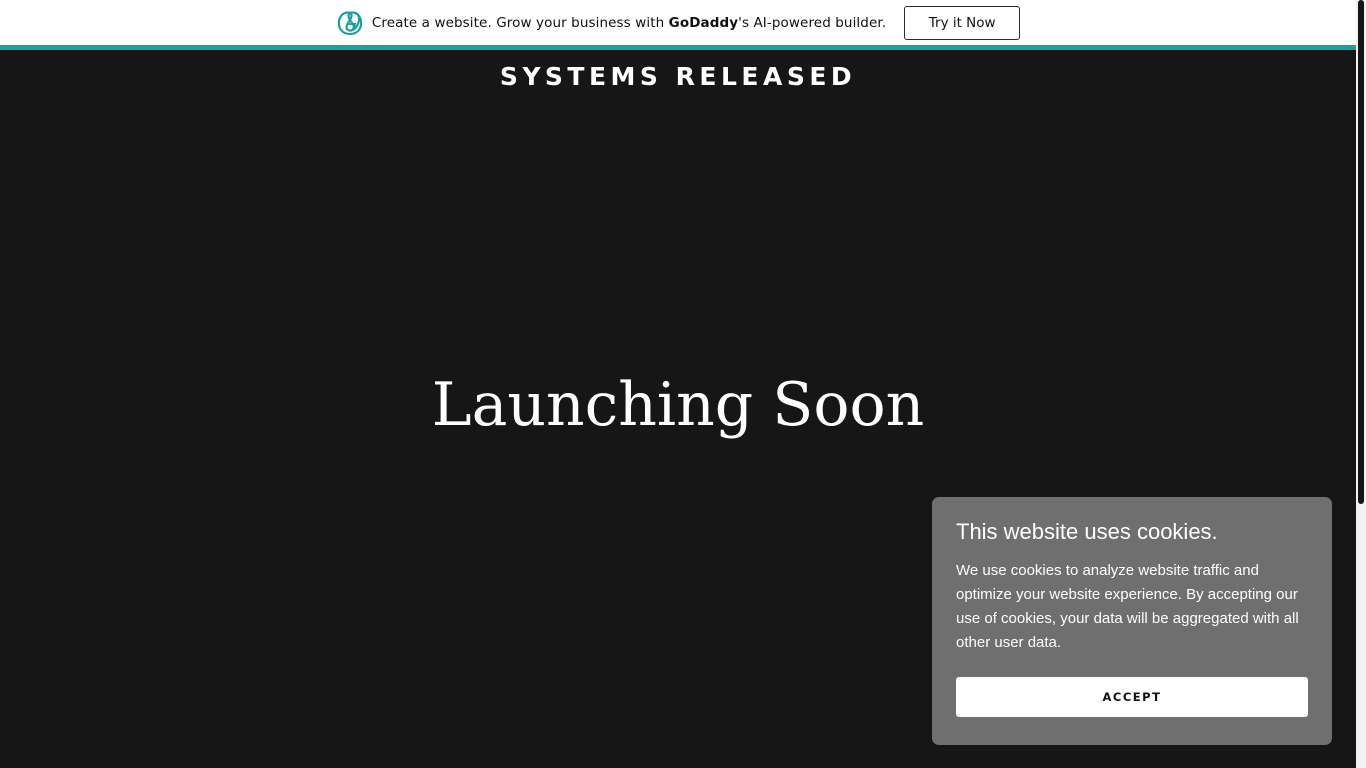 Image resolution: width=1366 pixels, height=768 pixels. Describe the element at coordinates (962, 22) in the screenshot. I see `try-it-now-button: Try it Now` at that location.